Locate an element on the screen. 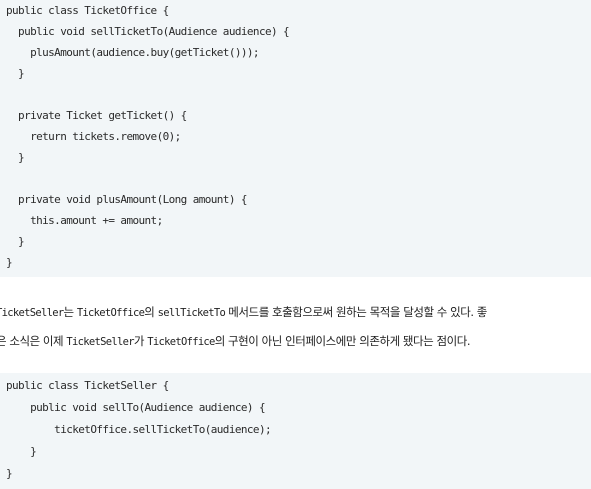 The width and height of the screenshot is (591, 489). code-line: return tickets.remove(0); is located at coordinates (93, 136).